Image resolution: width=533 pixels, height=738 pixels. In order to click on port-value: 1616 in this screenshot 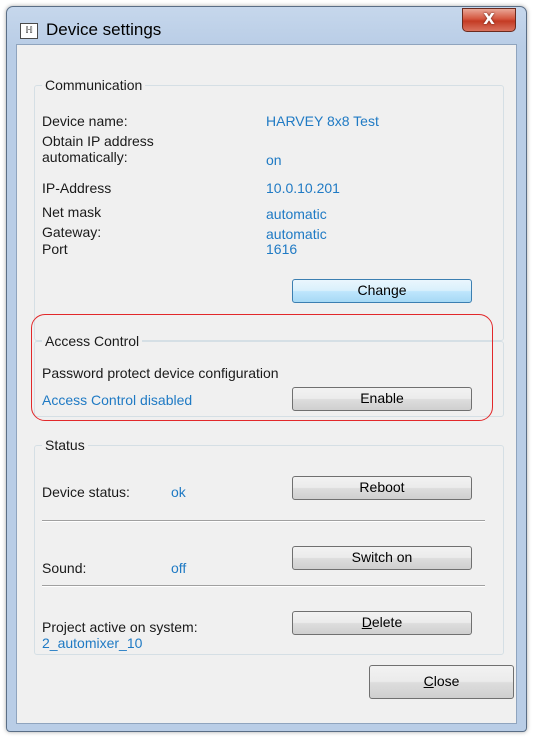, I will do `click(282, 249)`.